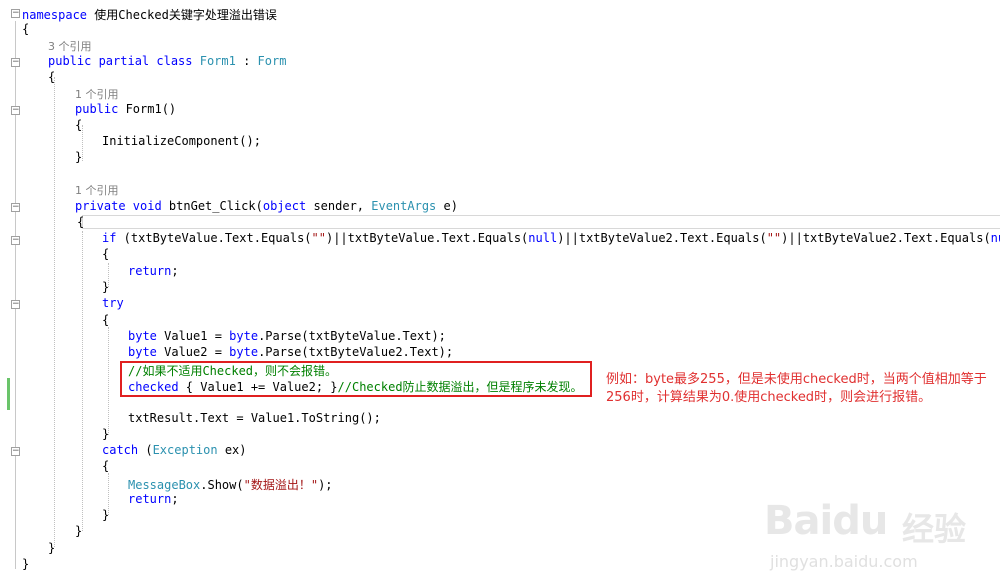 Image resolution: width=1000 pixels, height=588 pixels. I want to click on highlight-box, so click(356, 379).